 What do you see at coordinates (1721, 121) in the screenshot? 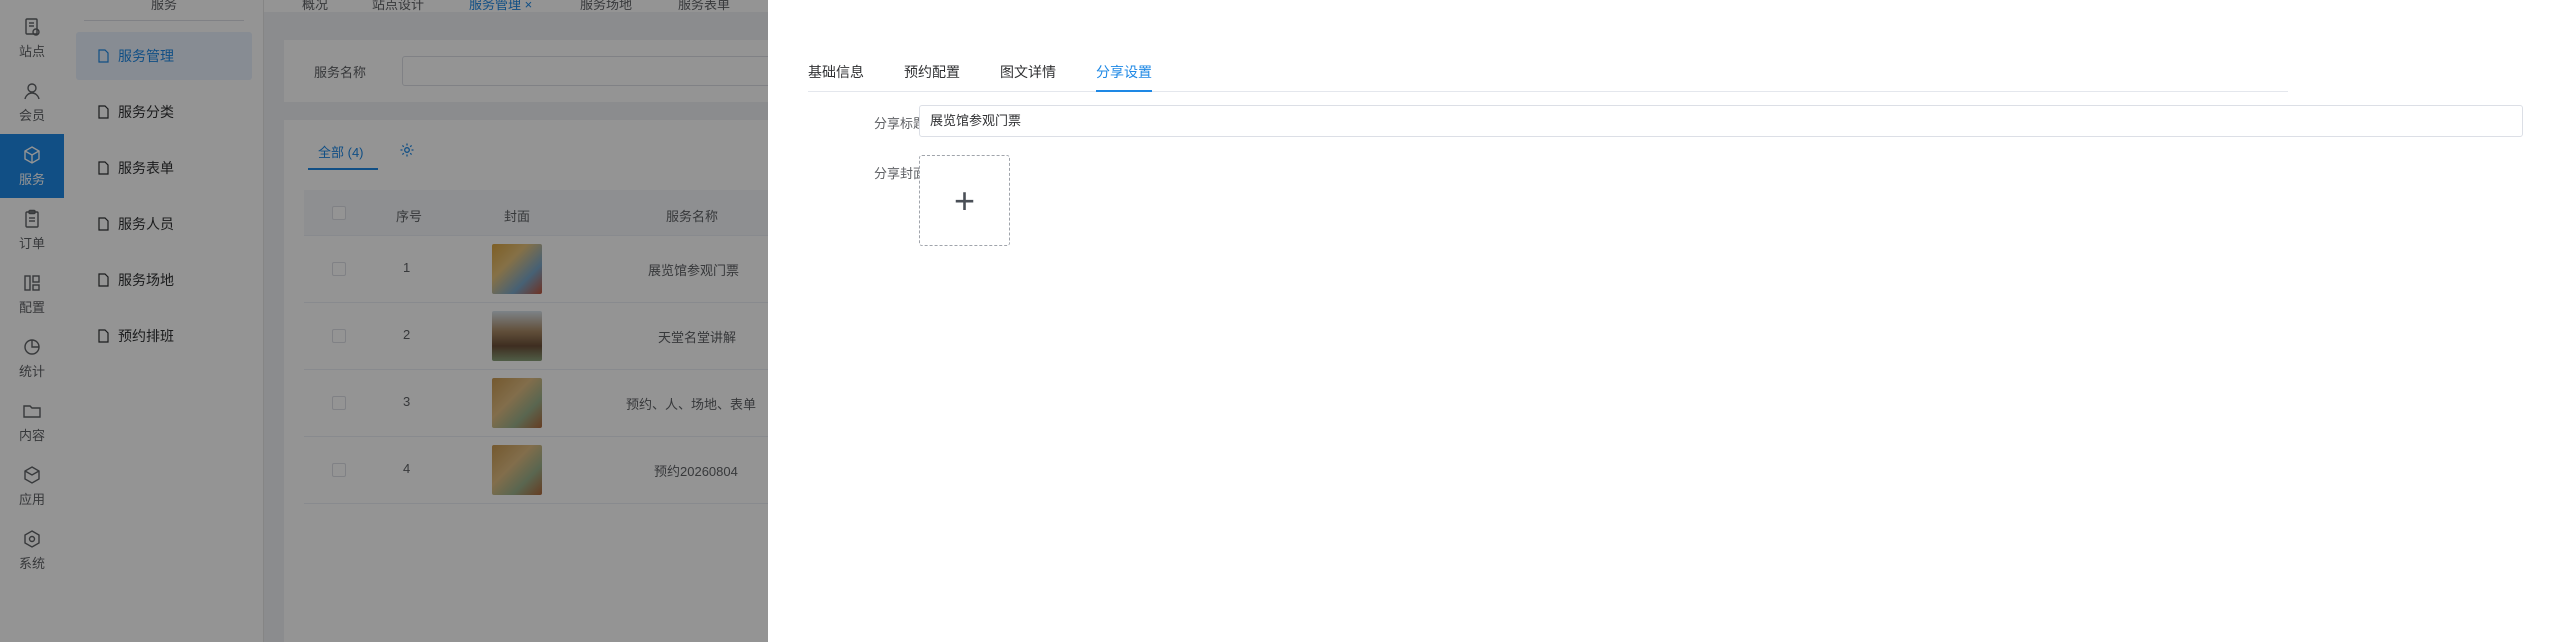
I see `share-title-input: 展览馆参观门票` at bounding box center [1721, 121].